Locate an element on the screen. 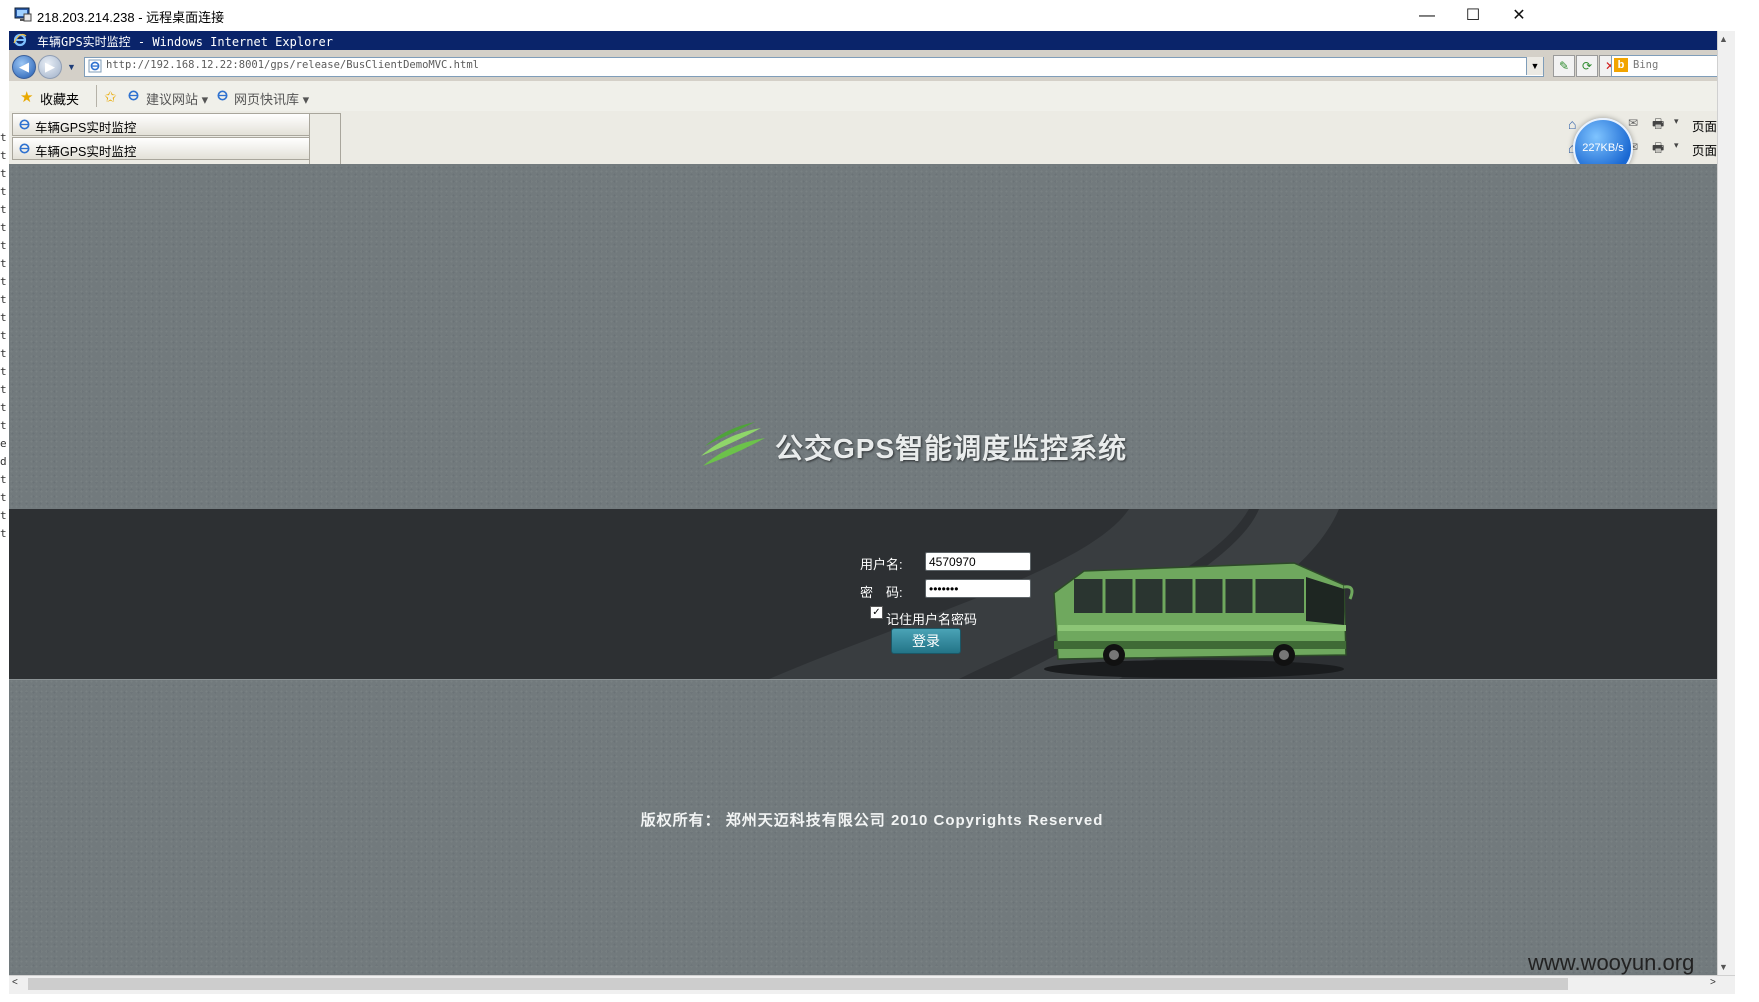  scroll-left-icon: < is located at coordinates (15, 982).